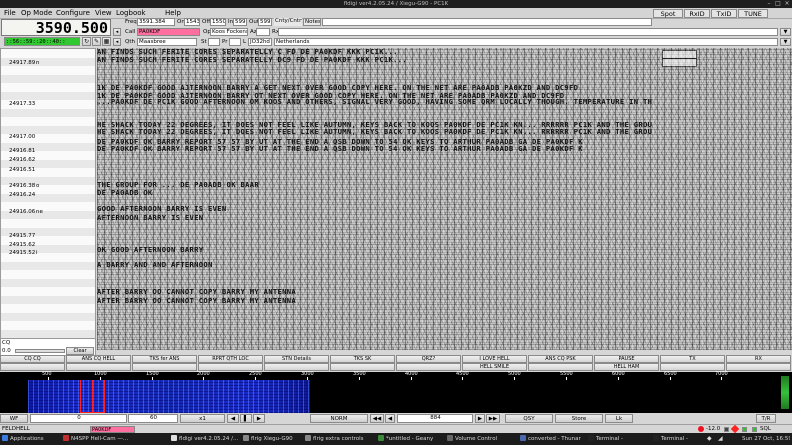  What do you see at coordinates (697, 13) in the screenshot?
I see `rxid-button: RxID` at bounding box center [697, 13].